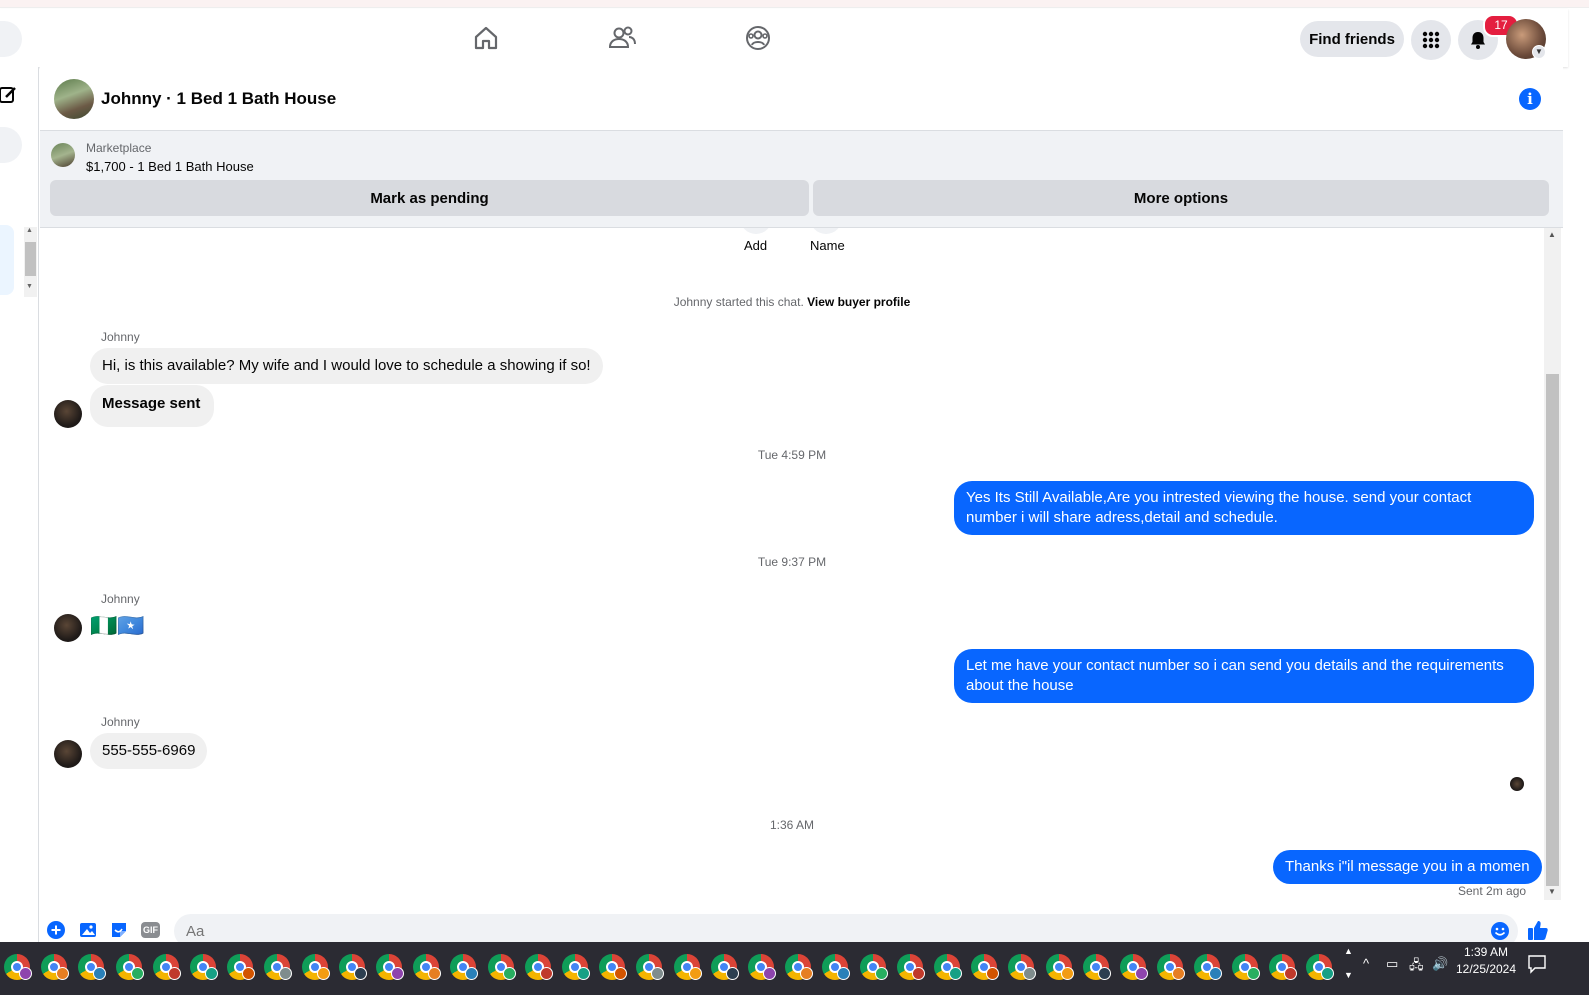  What do you see at coordinates (119, 930) in the screenshot?
I see `sticker-icon` at bounding box center [119, 930].